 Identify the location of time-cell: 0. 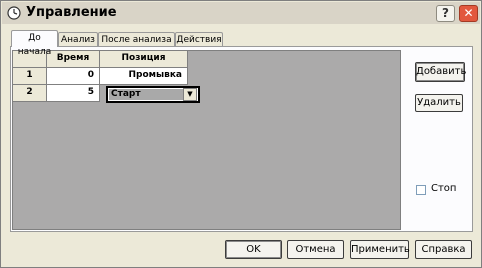
(73, 76).